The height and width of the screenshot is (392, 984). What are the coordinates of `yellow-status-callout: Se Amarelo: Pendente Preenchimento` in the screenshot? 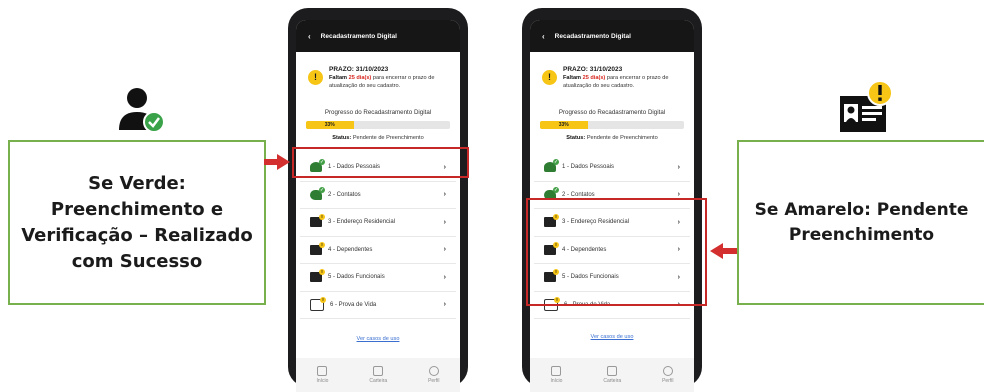 It's located at (860, 222).